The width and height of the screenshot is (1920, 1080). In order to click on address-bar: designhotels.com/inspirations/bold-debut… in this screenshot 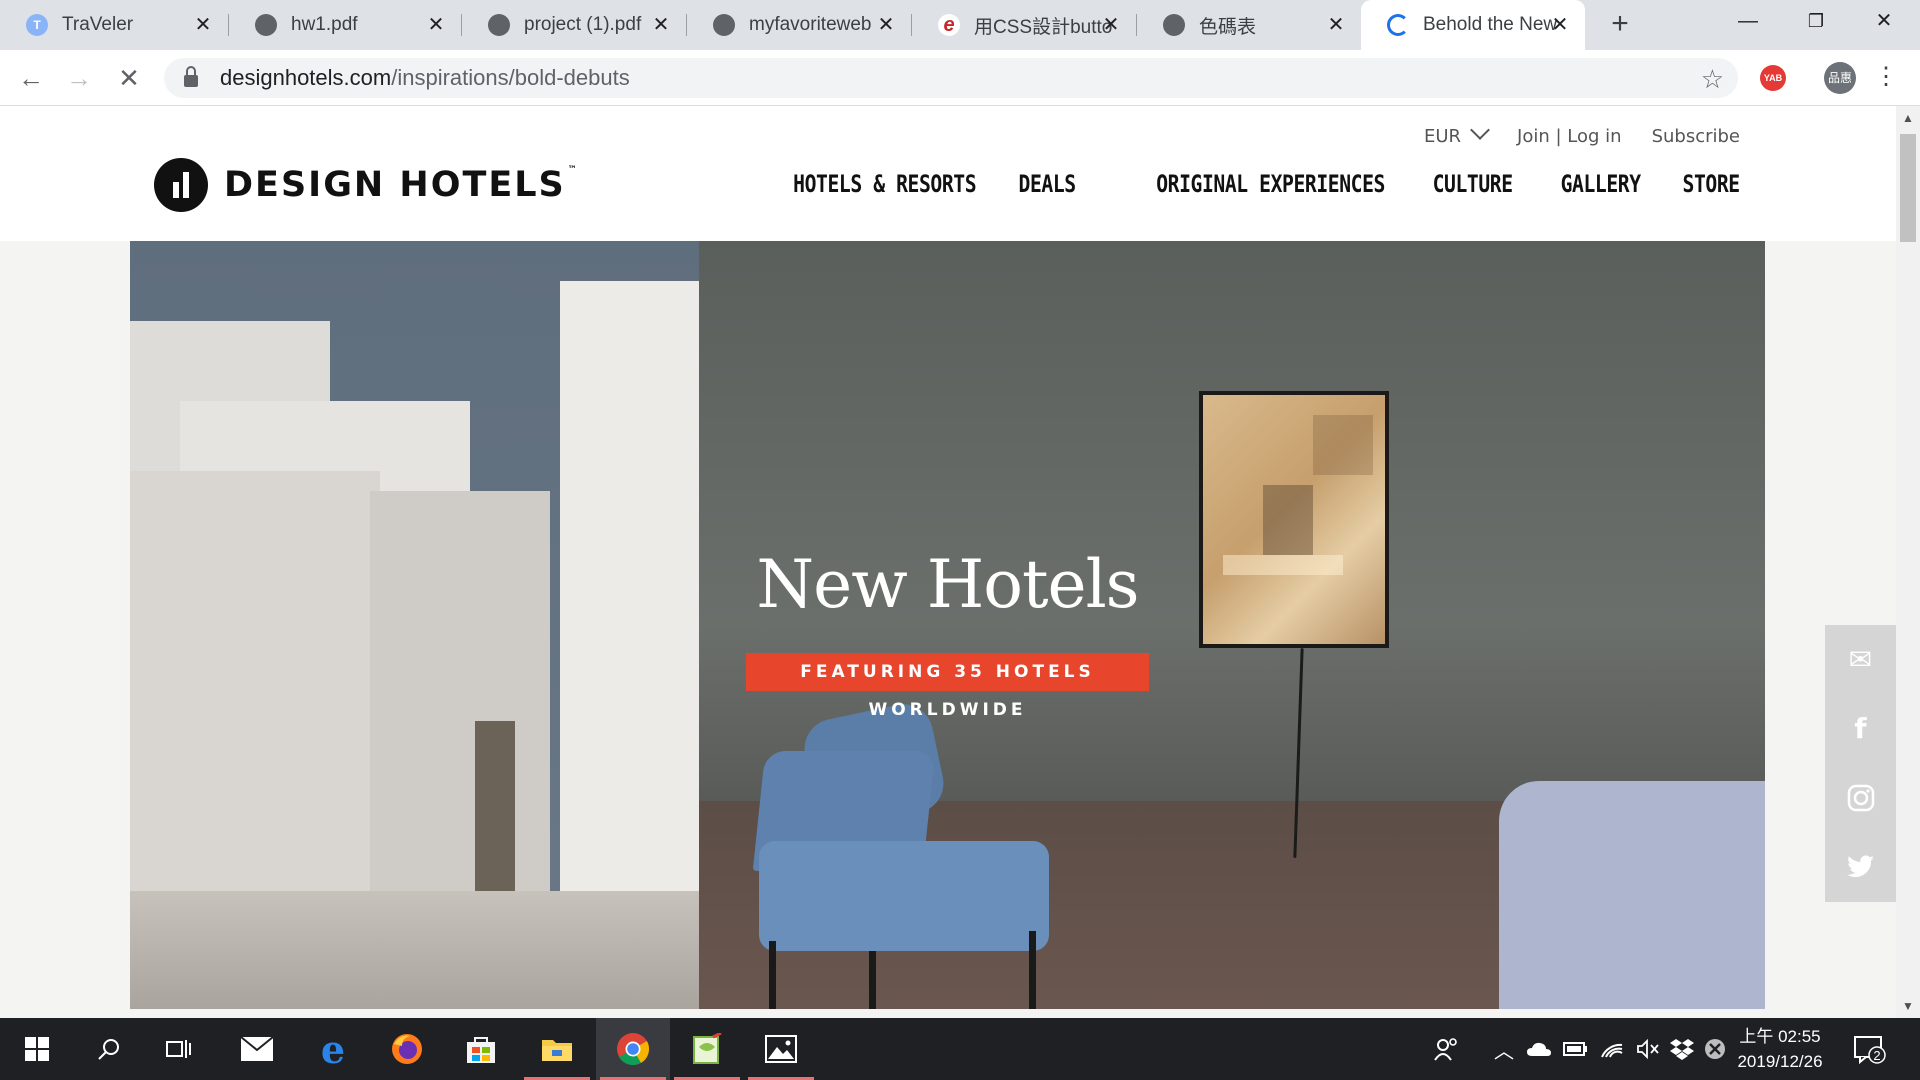, I will do `click(951, 78)`.